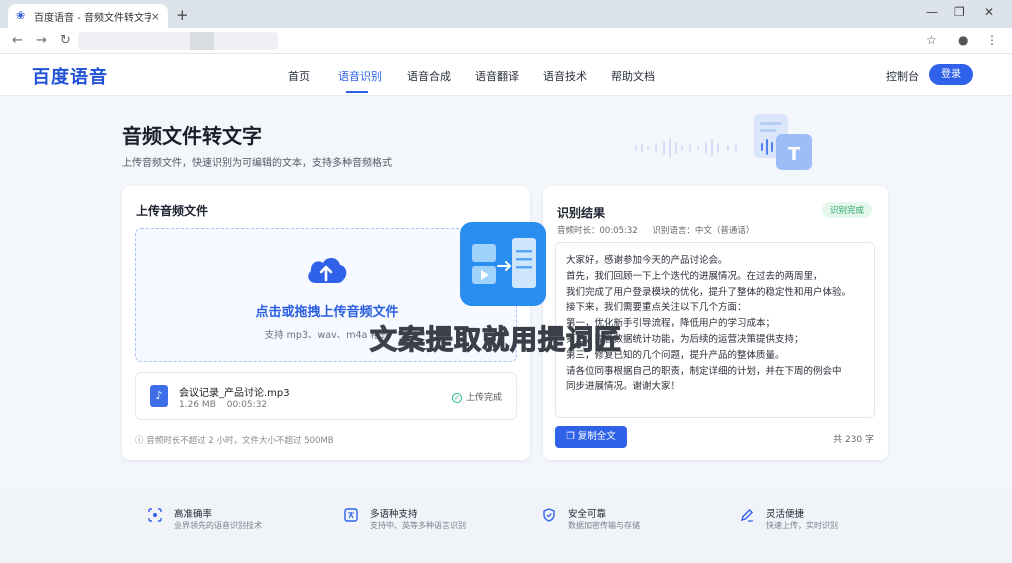 The image size is (1012, 563). Describe the element at coordinates (587, 514) in the screenshot. I see `feature-title: 安全可靠` at that location.